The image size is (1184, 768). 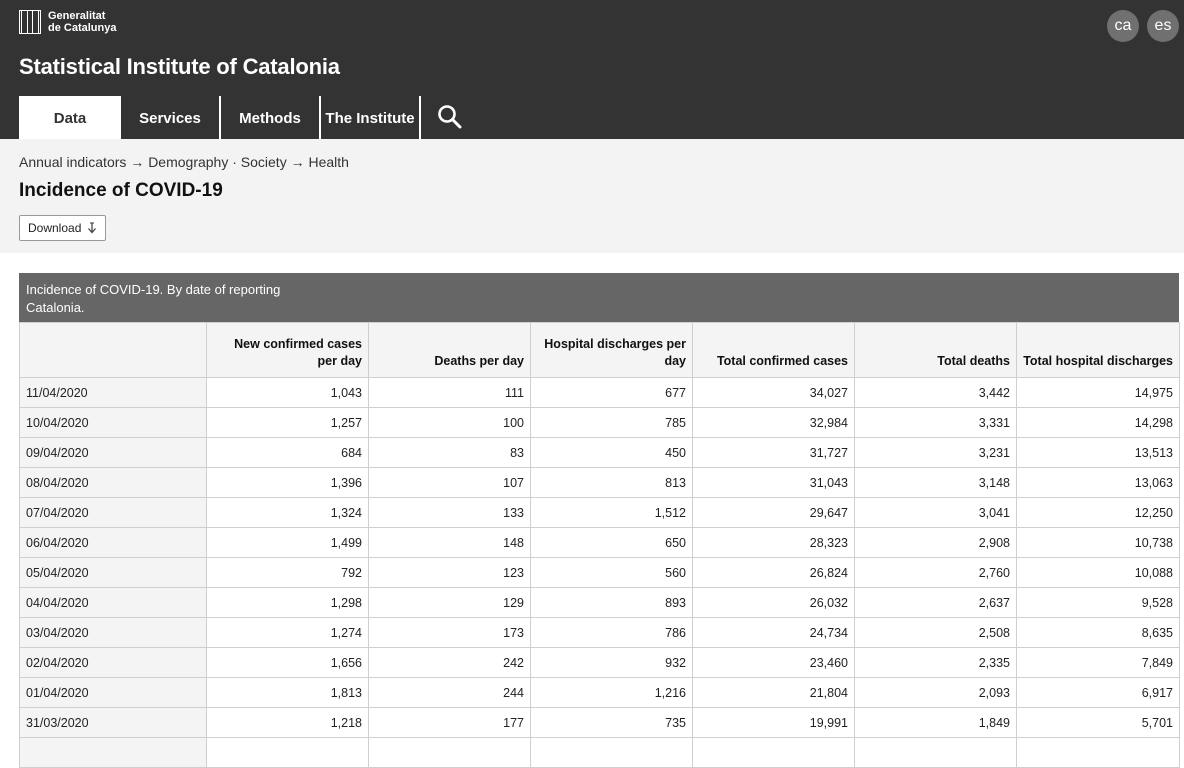 What do you see at coordinates (449, 542) in the screenshot?
I see `table-cell: 148` at bounding box center [449, 542].